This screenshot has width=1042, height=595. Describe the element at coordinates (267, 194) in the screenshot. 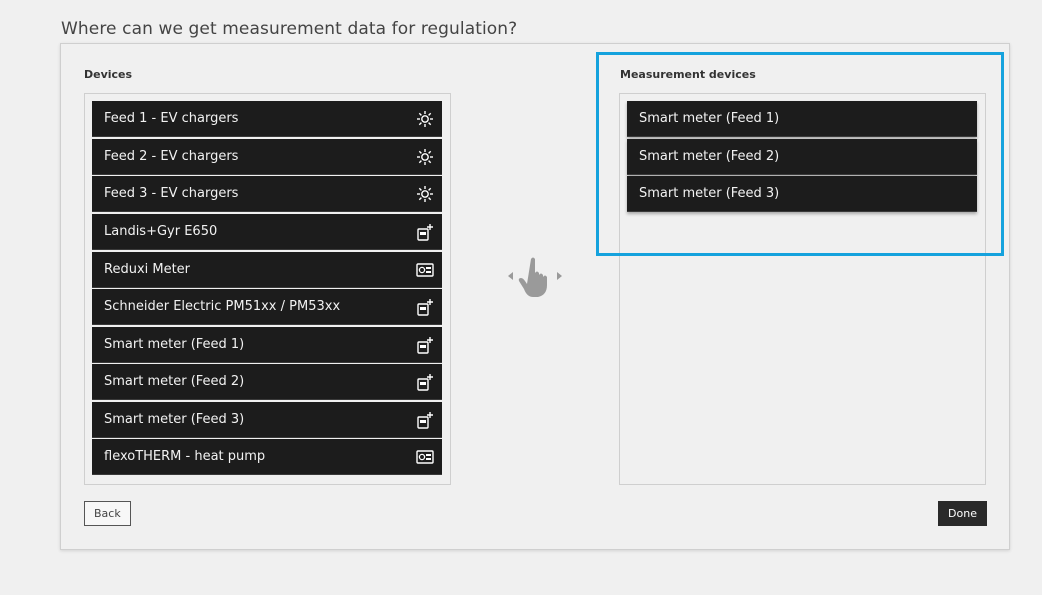

I see `device-item-feed-3-ev-chargers: Feed 3 - EV chargers` at that location.